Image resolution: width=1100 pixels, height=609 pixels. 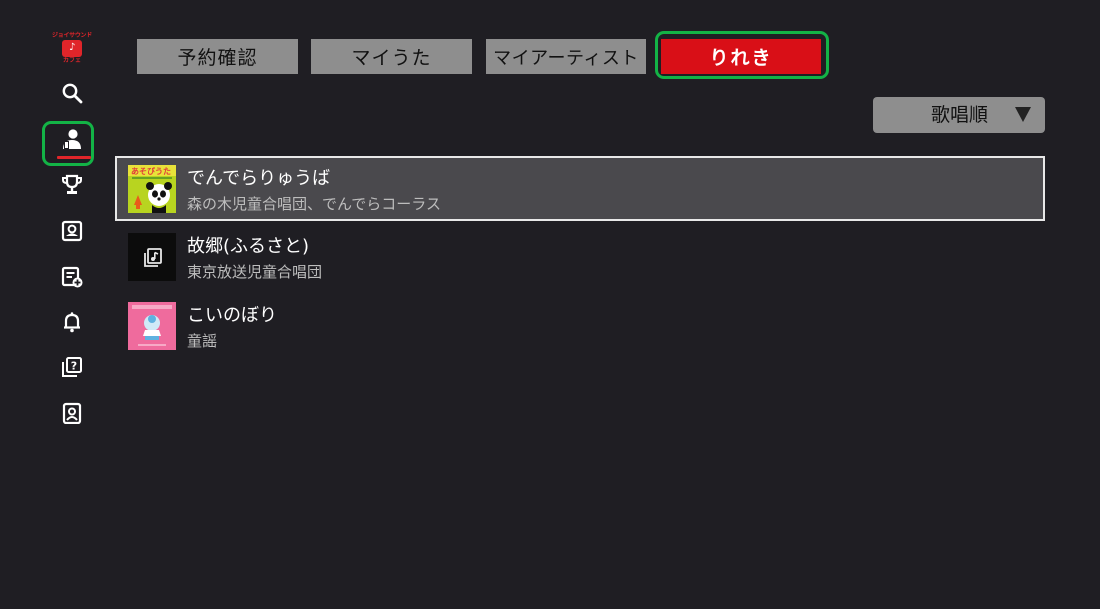 What do you see at coordinates (248, 246) in the screenshot?
I see `song-title: 故郷(ふるさと)` at bounding box center [248, 246].